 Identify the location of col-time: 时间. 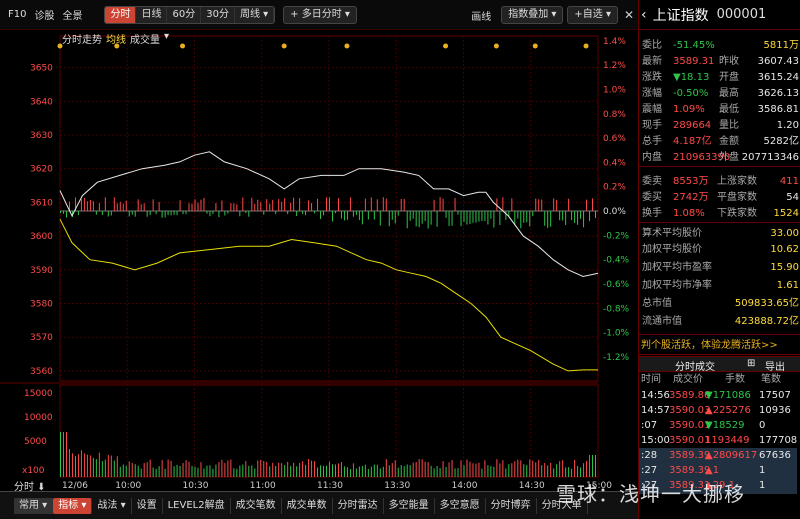
(651, 379).